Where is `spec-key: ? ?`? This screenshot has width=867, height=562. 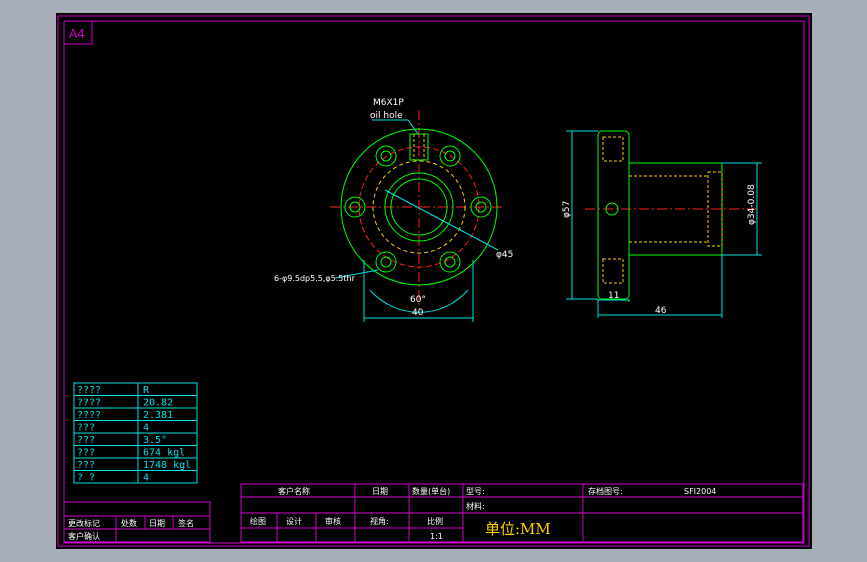
spec-key: ? ? is located at coordinates (86, 478).